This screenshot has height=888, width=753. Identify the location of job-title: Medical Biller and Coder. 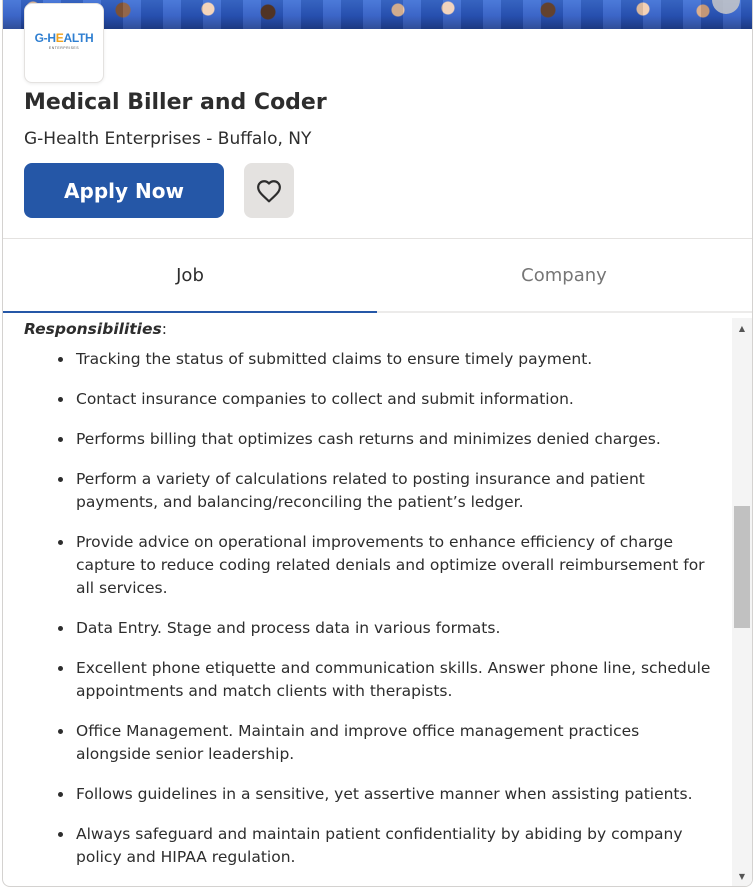
(175, 102).